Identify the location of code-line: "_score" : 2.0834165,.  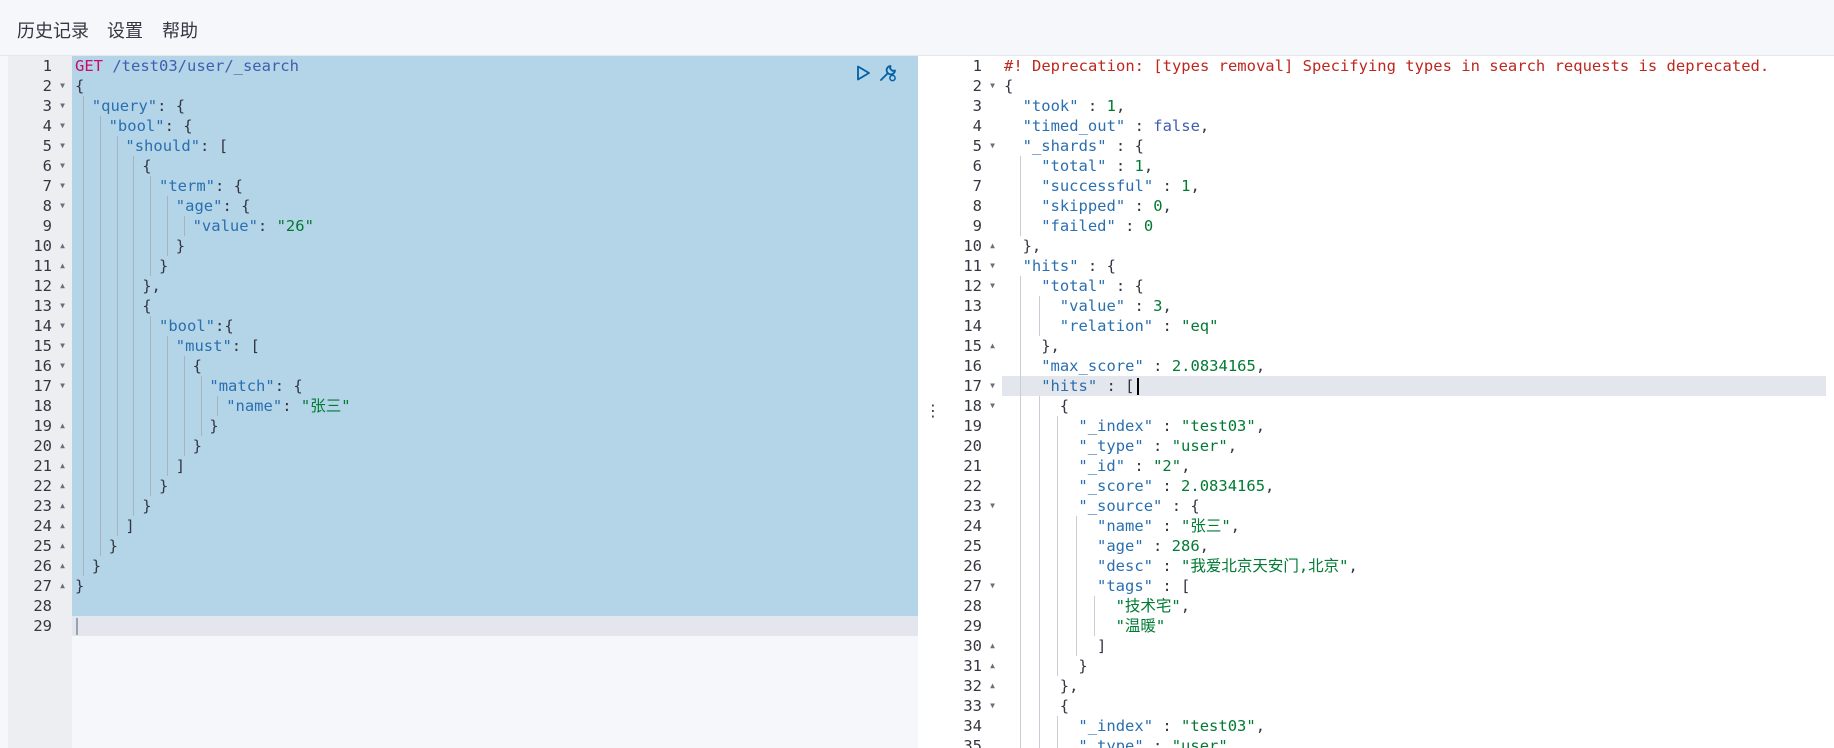
(1176, 486).